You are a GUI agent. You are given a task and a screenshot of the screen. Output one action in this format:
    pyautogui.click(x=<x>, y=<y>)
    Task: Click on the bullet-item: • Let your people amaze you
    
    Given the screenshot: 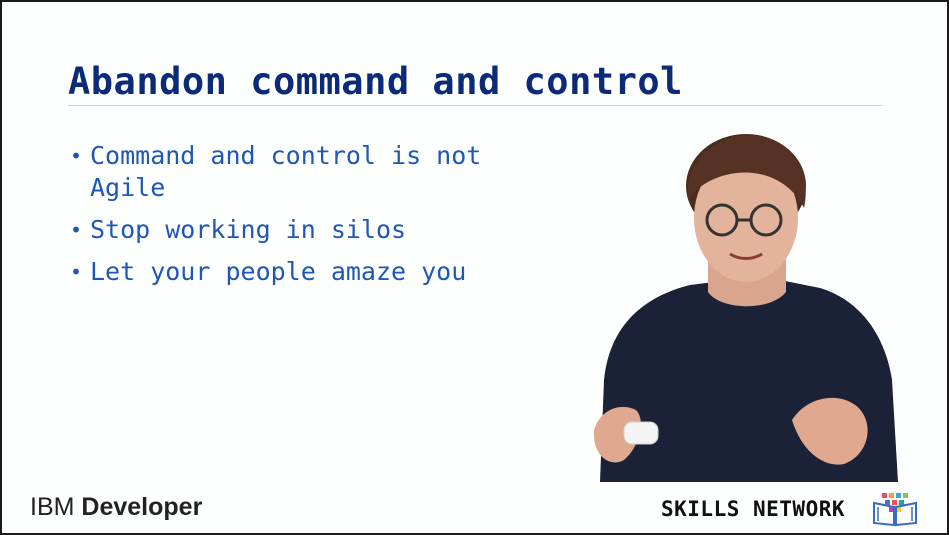 What is the action you would take?
    pyautogui.click(x=303, y=272)
    